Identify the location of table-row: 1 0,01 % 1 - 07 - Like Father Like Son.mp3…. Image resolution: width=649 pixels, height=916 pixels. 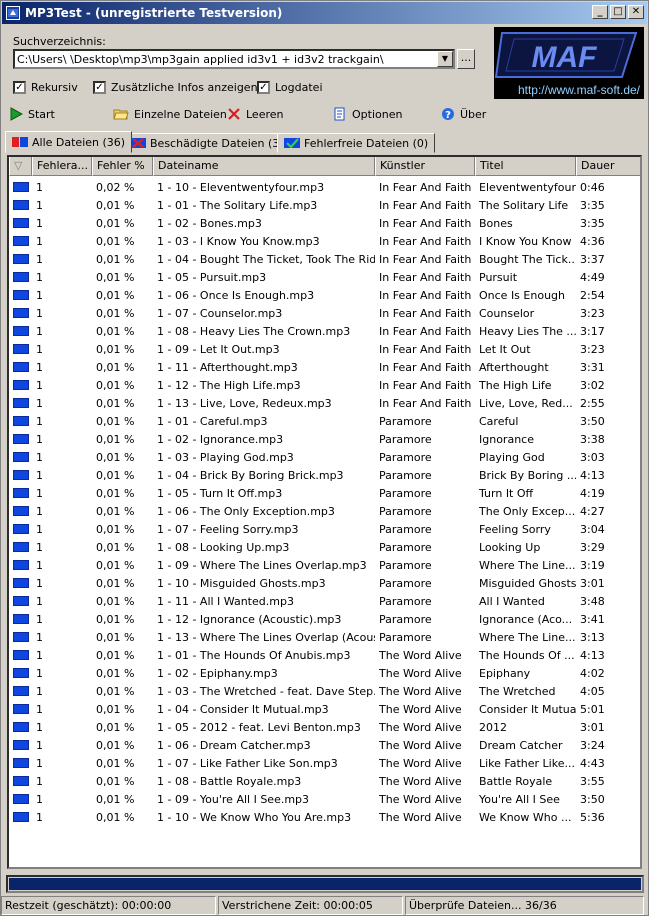
(324, 763).